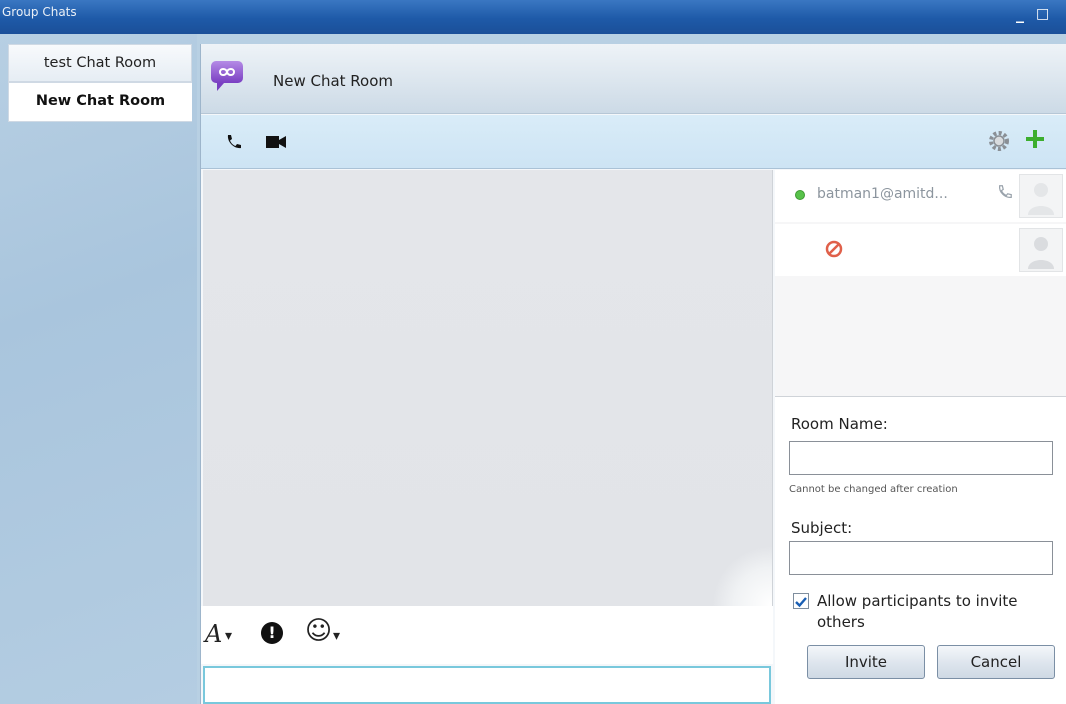 This screenshot has height=704, width=1066. What do you see at coordinates (276, 144) in the screenshot?
I see `video-camera-icon` at bounding box center [276, 144].